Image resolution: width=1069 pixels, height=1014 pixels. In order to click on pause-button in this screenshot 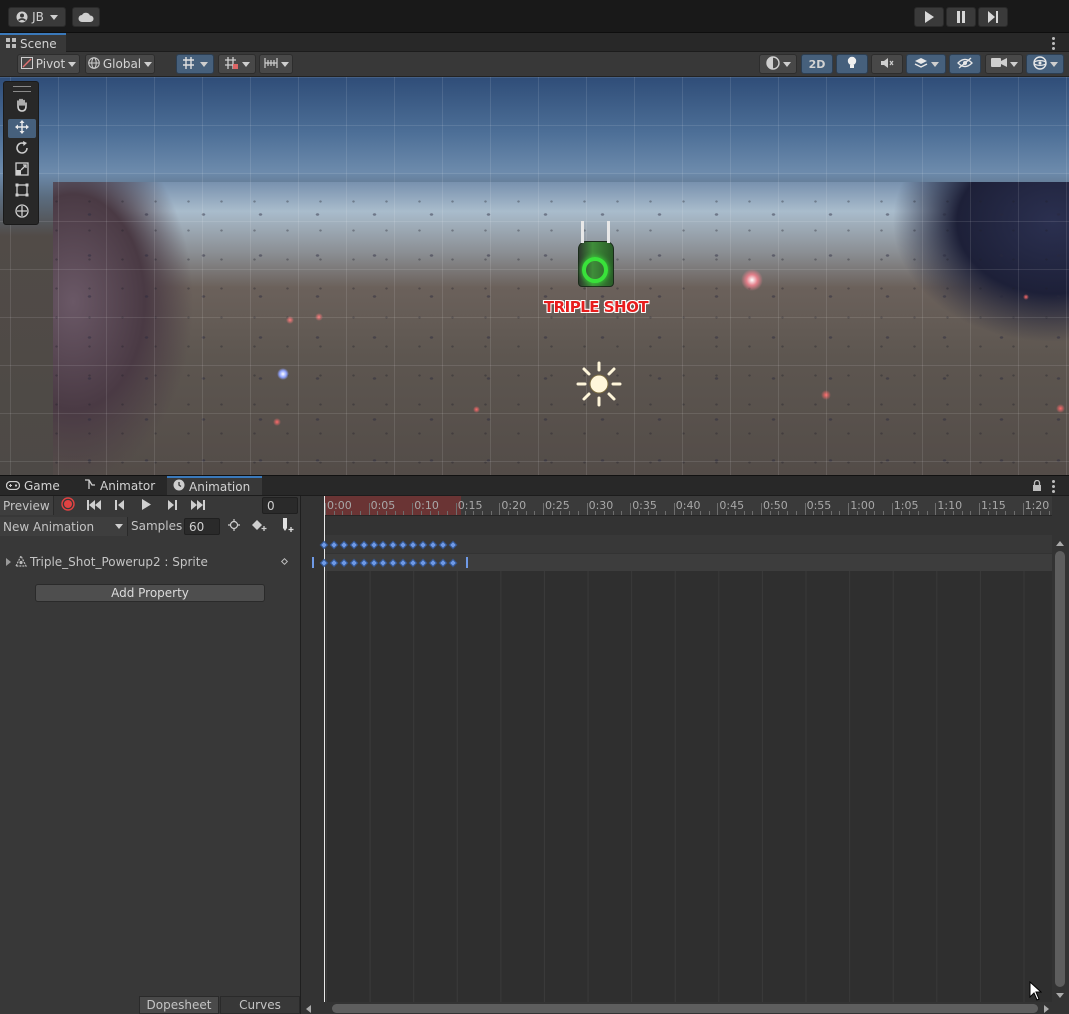, I will do `click(961, 17)`.